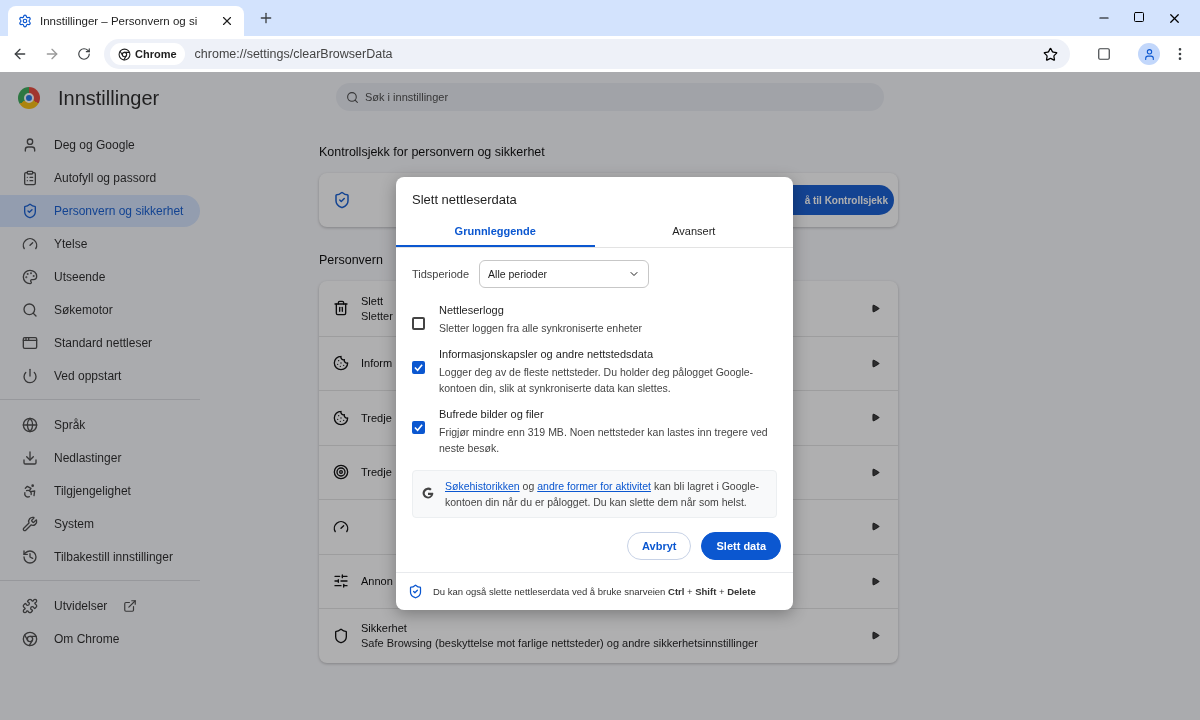  Describe the element at coordinates (351, 260) in the screenshot. I see `section-heading: Personvern` at that location.